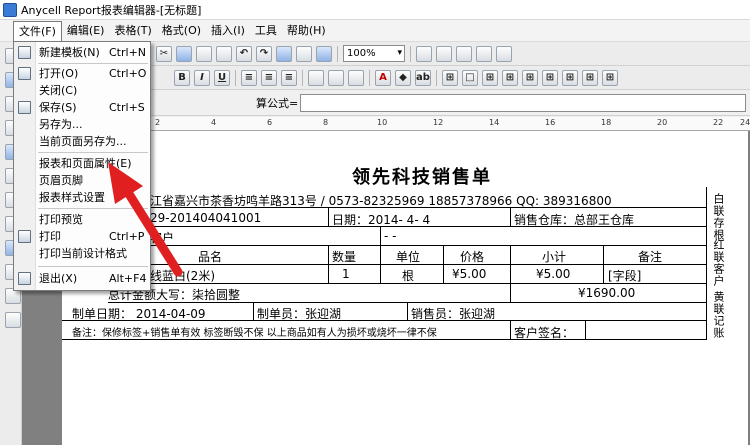  Describe the element at coordinates (86, 31) in the screenshot. I see `menu-edit: 编辑(E)` at that location.